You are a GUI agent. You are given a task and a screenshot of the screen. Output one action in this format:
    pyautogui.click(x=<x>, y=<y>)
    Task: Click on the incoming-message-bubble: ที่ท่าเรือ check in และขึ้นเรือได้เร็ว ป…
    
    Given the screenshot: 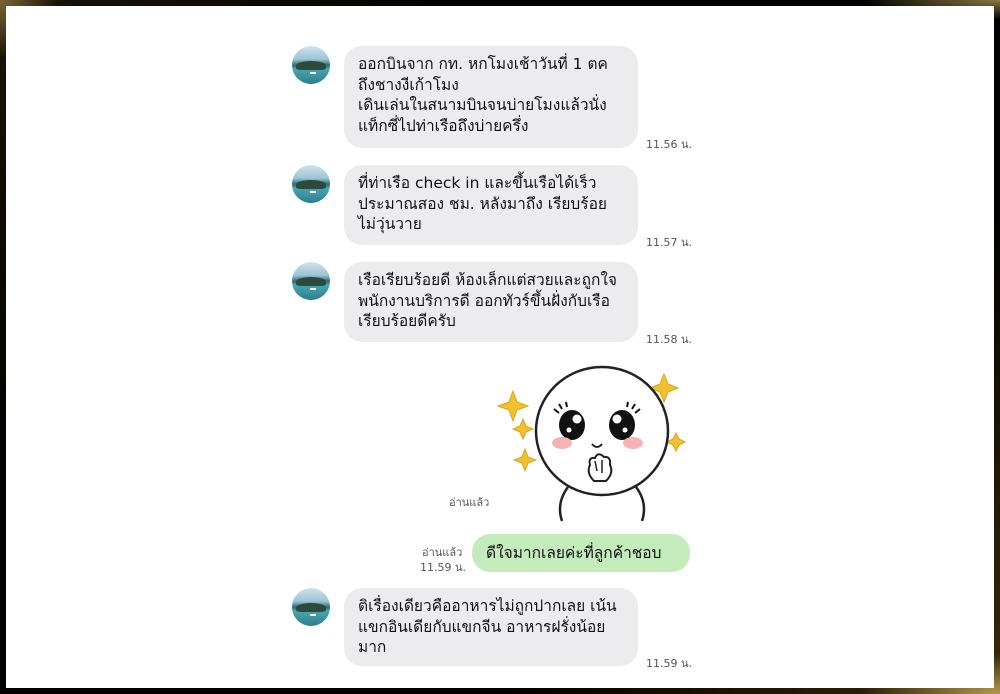 What is the action you would take?
    pyautogui.click(x=491, y=205)
    